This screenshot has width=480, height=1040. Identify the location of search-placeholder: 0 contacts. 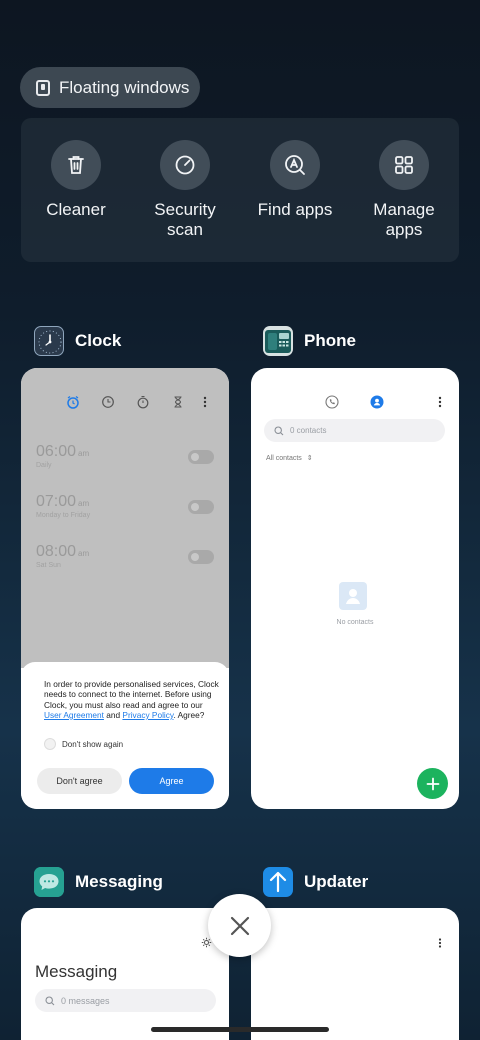
(308, 430).